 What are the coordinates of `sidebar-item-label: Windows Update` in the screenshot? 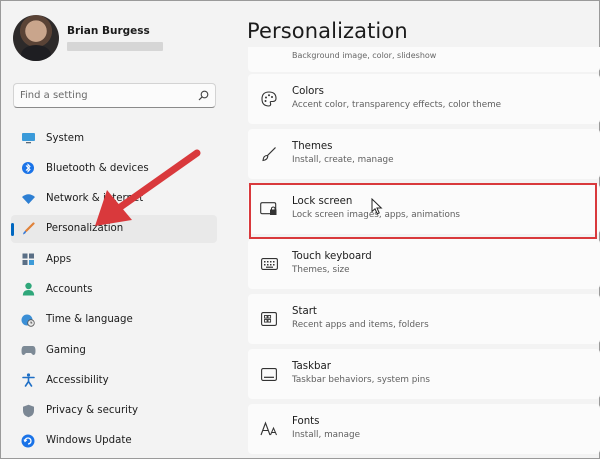 It's located at (89, 441).